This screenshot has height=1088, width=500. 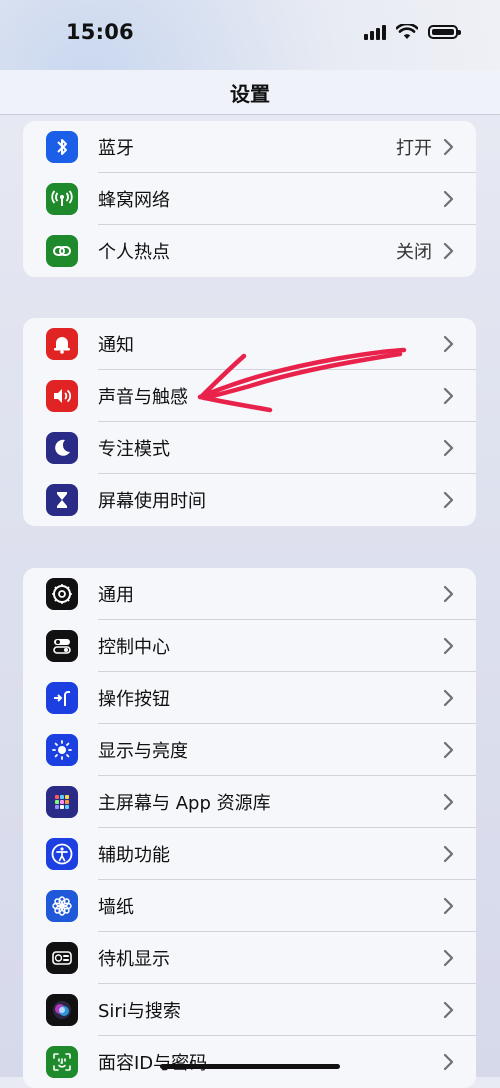 I want to click on settings-row-value: 打开, so click(x=414, y=148).